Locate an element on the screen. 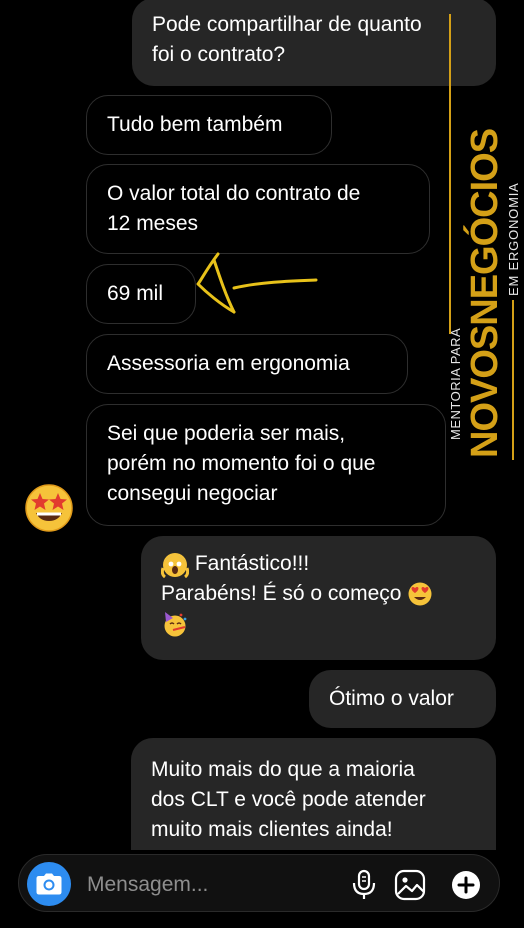 Image resolution: width=524 pixels, height=928 pixels. message-text-line: 12 meses is located at coordinates (153, 223).